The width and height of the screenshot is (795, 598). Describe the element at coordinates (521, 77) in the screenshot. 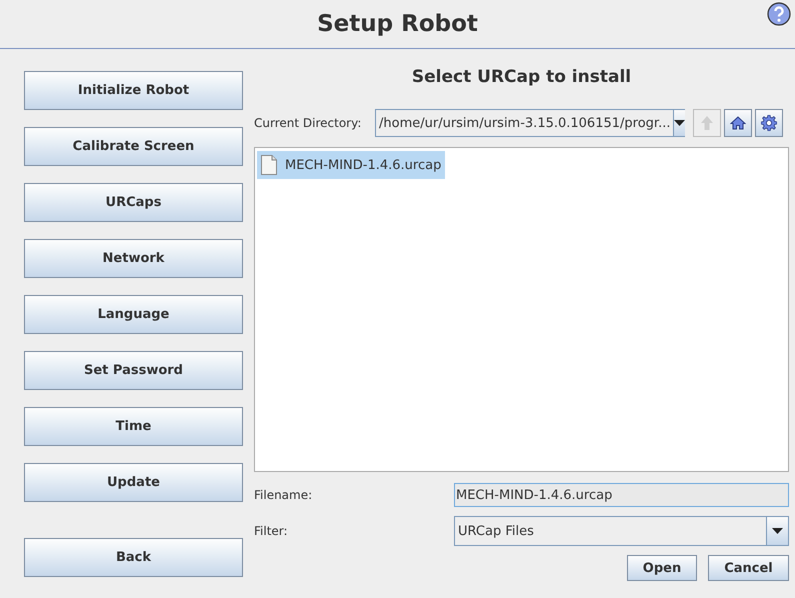

I see `dialog-title: Select URCap to install` at that location.